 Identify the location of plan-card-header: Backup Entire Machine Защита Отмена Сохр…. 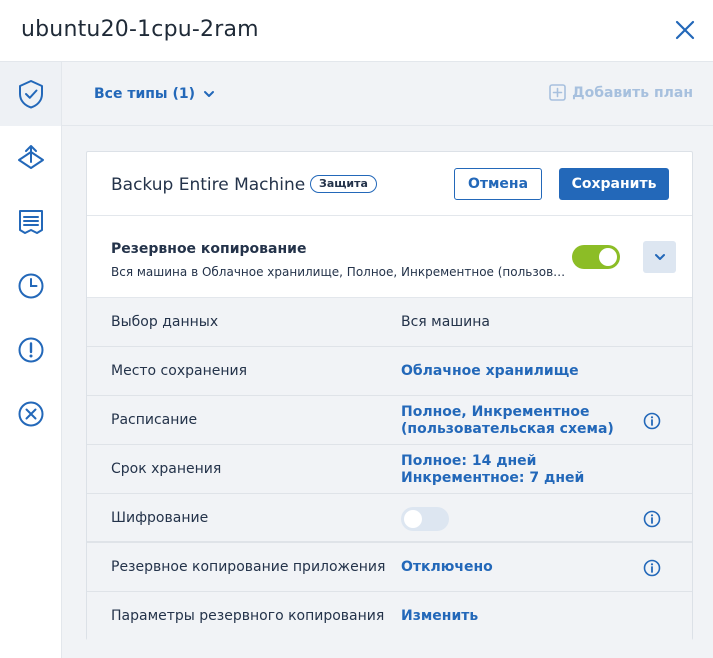
(389, 184).